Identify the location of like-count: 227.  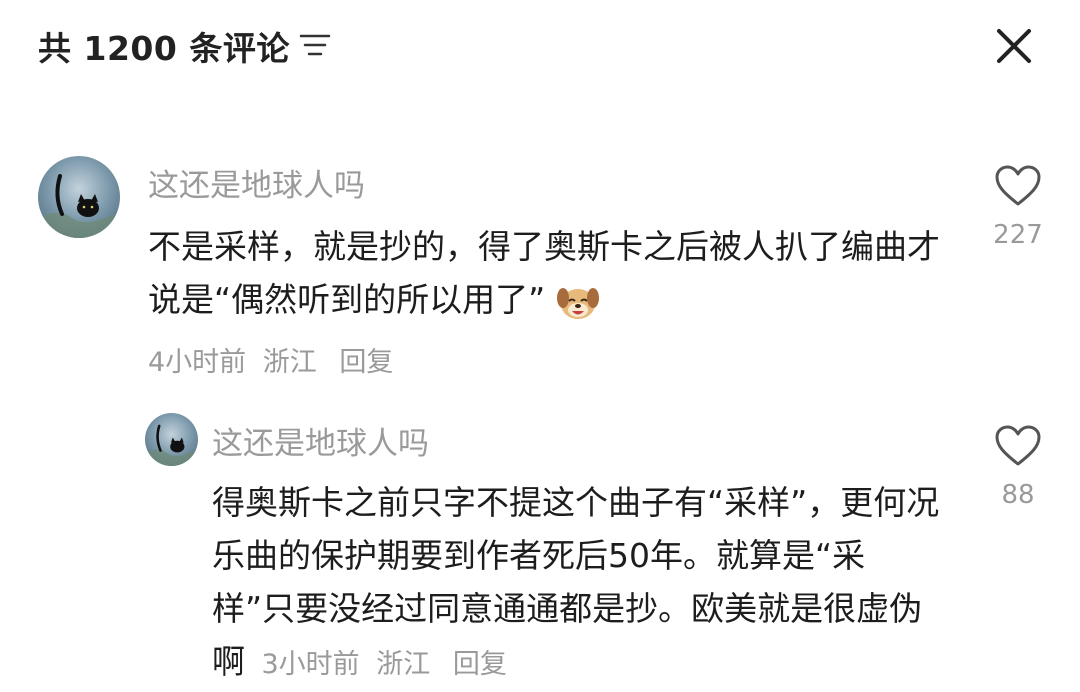
(1018, 235).